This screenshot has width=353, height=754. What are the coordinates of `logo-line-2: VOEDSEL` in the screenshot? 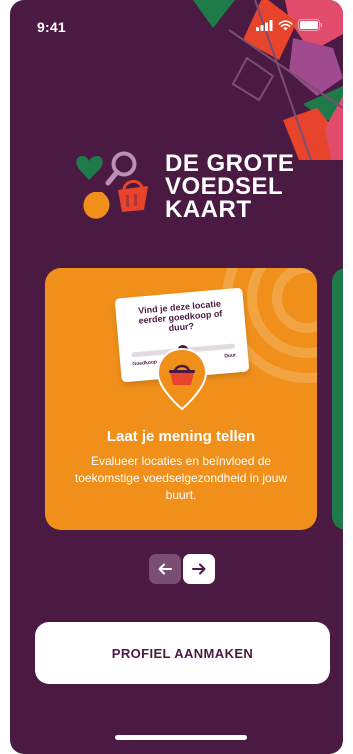 It's located at (224, 186).